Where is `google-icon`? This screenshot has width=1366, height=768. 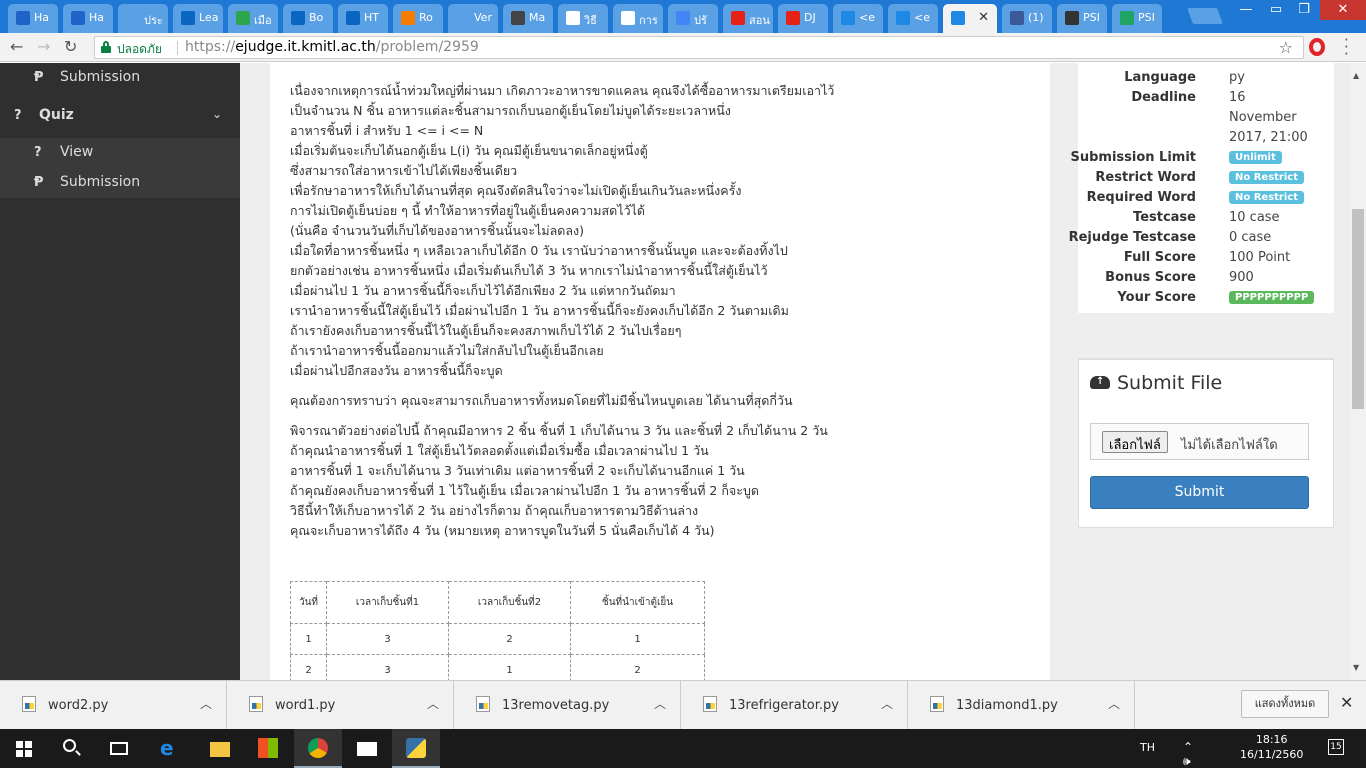
google-icon is located at coordinates (628, 18).